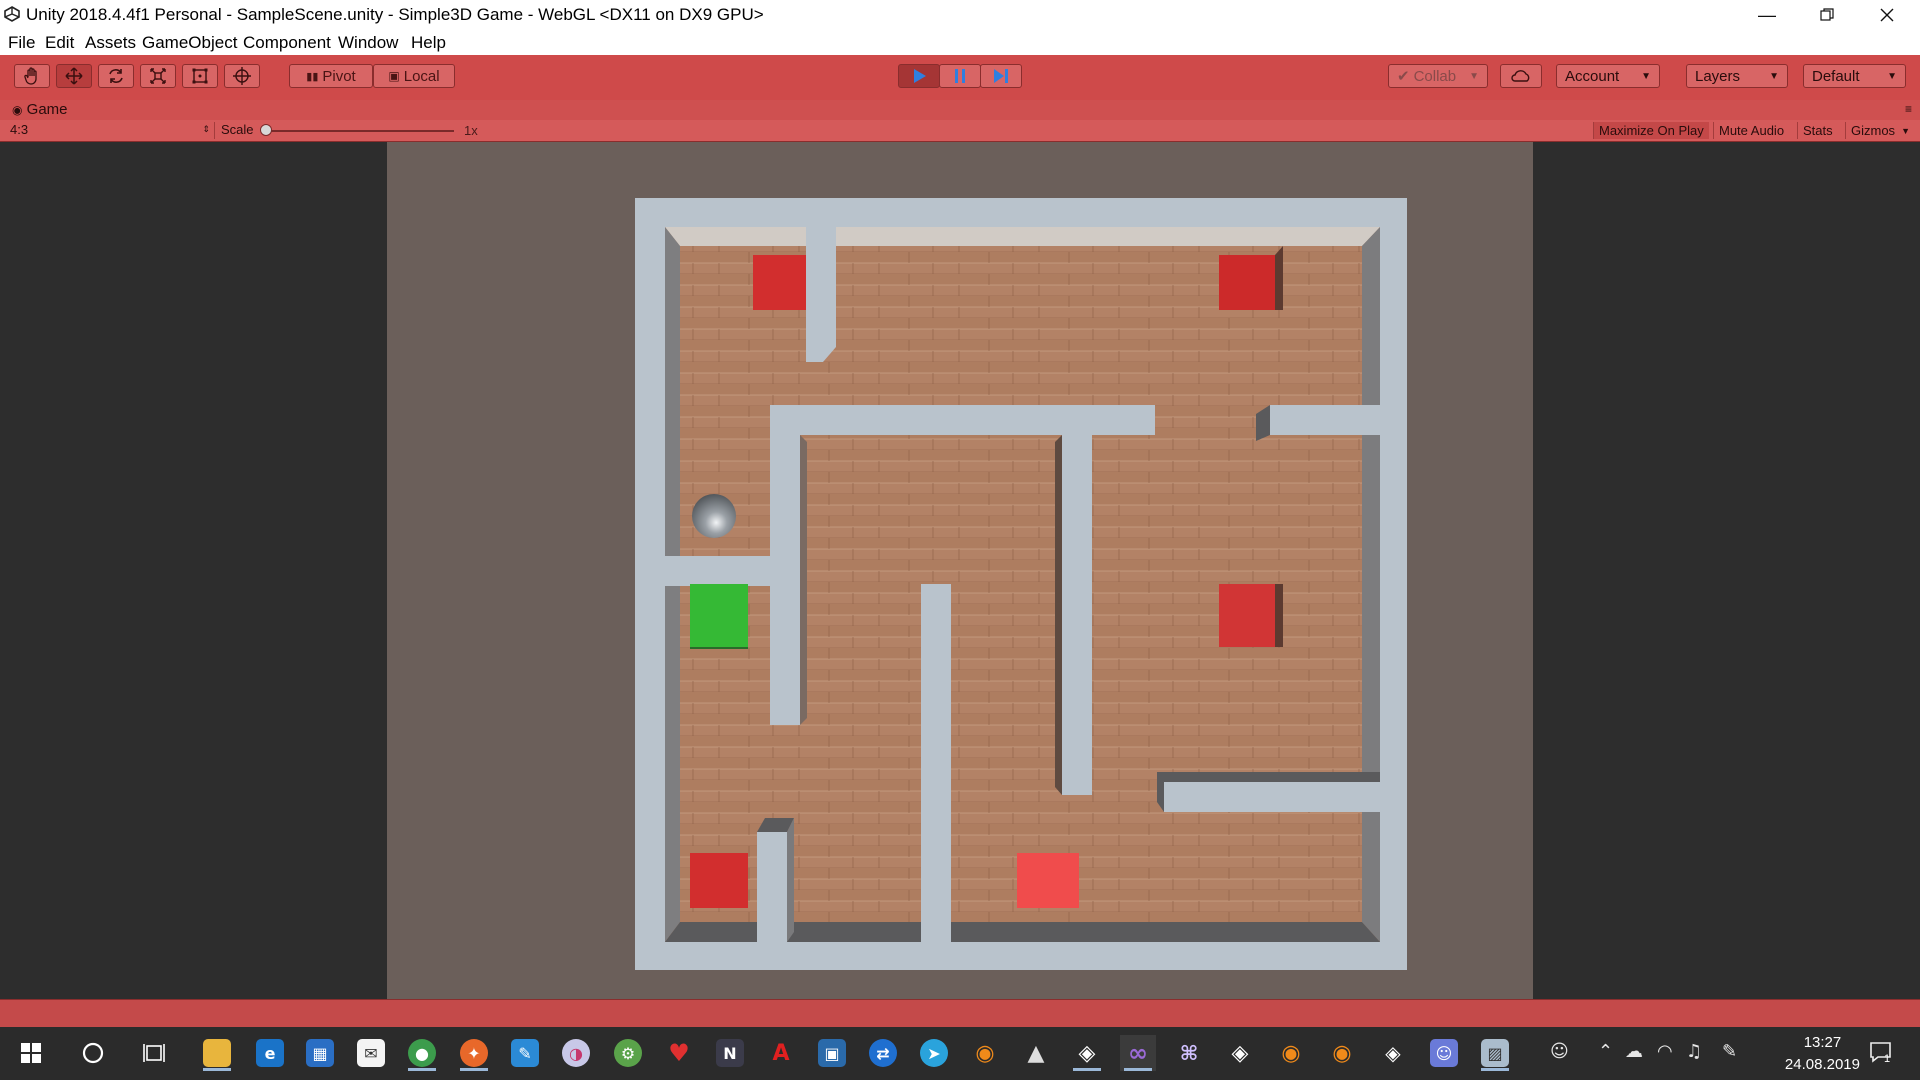 The height and width of the screenshot is (1080, 1920). Describe the element at coordinates (110, 43) in the screenshot. I see `menu-assets: Assets` at that location.